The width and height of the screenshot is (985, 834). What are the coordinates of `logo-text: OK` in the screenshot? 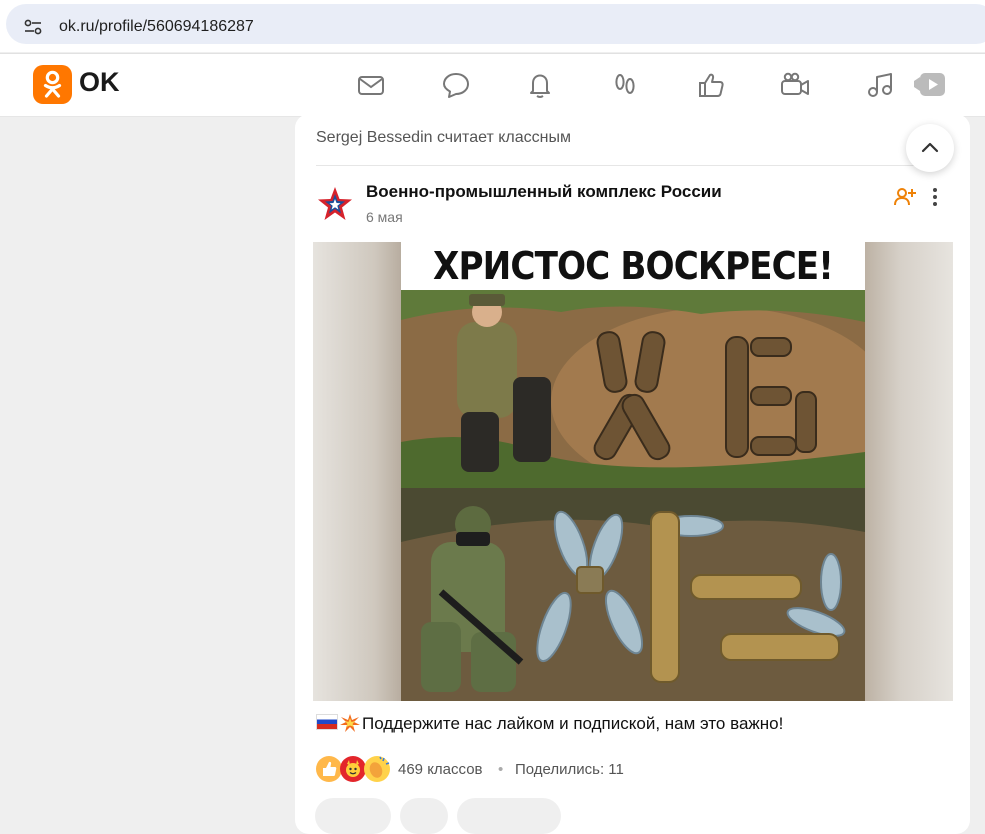 It's located at (99, 82).